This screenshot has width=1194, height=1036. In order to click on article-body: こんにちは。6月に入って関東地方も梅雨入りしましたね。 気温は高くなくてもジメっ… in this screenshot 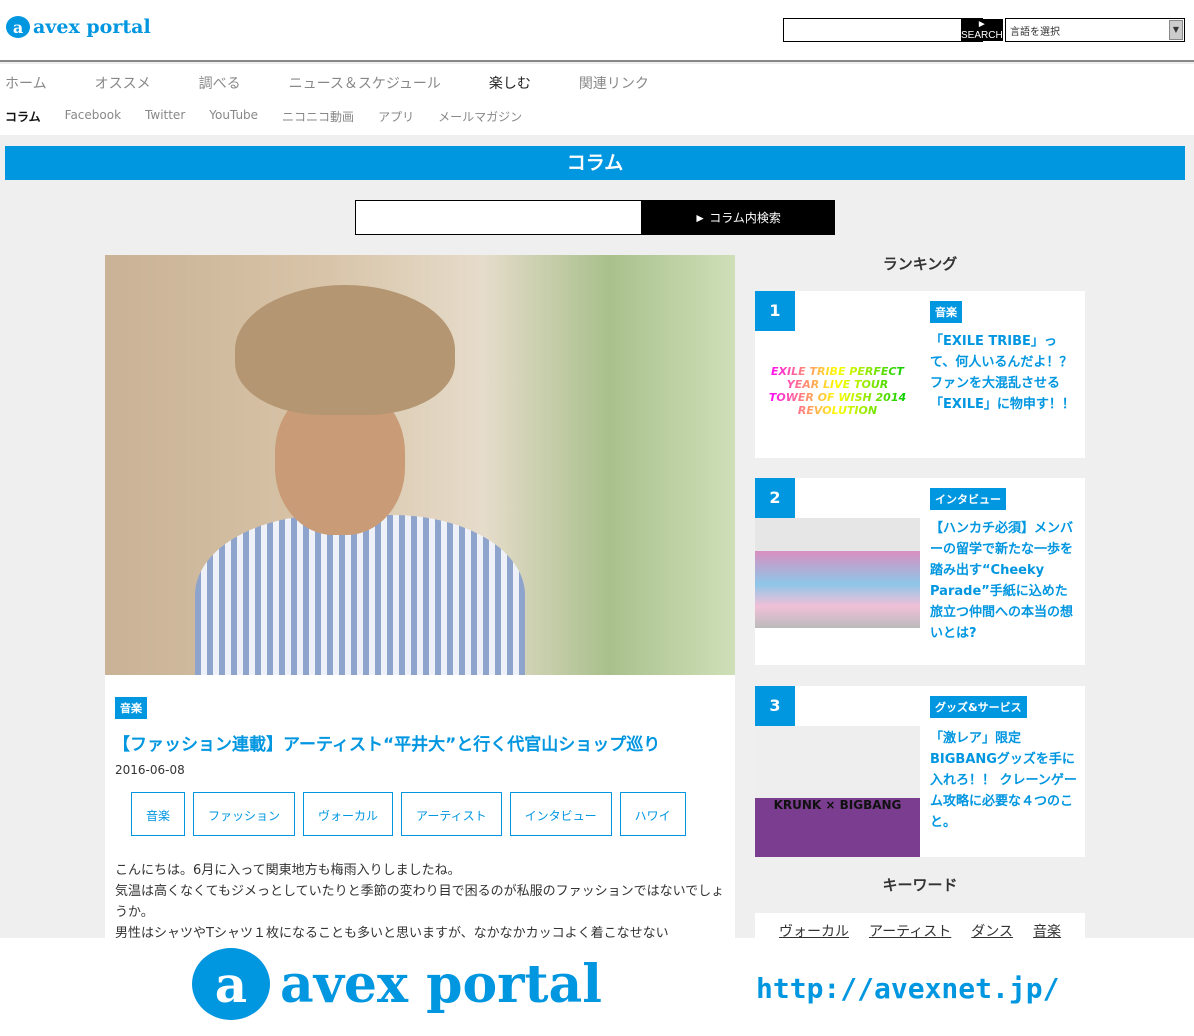, I will do `click(420, 902)`.